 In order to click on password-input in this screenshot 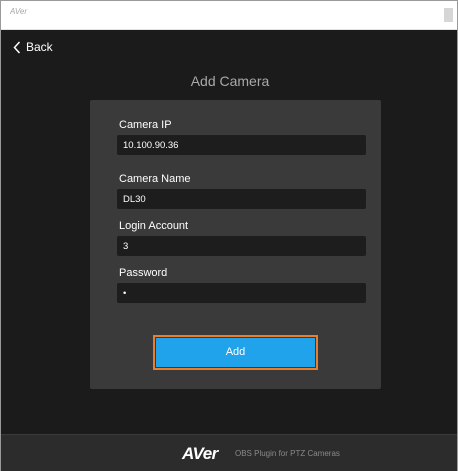, I will do `click(241, 293)`.